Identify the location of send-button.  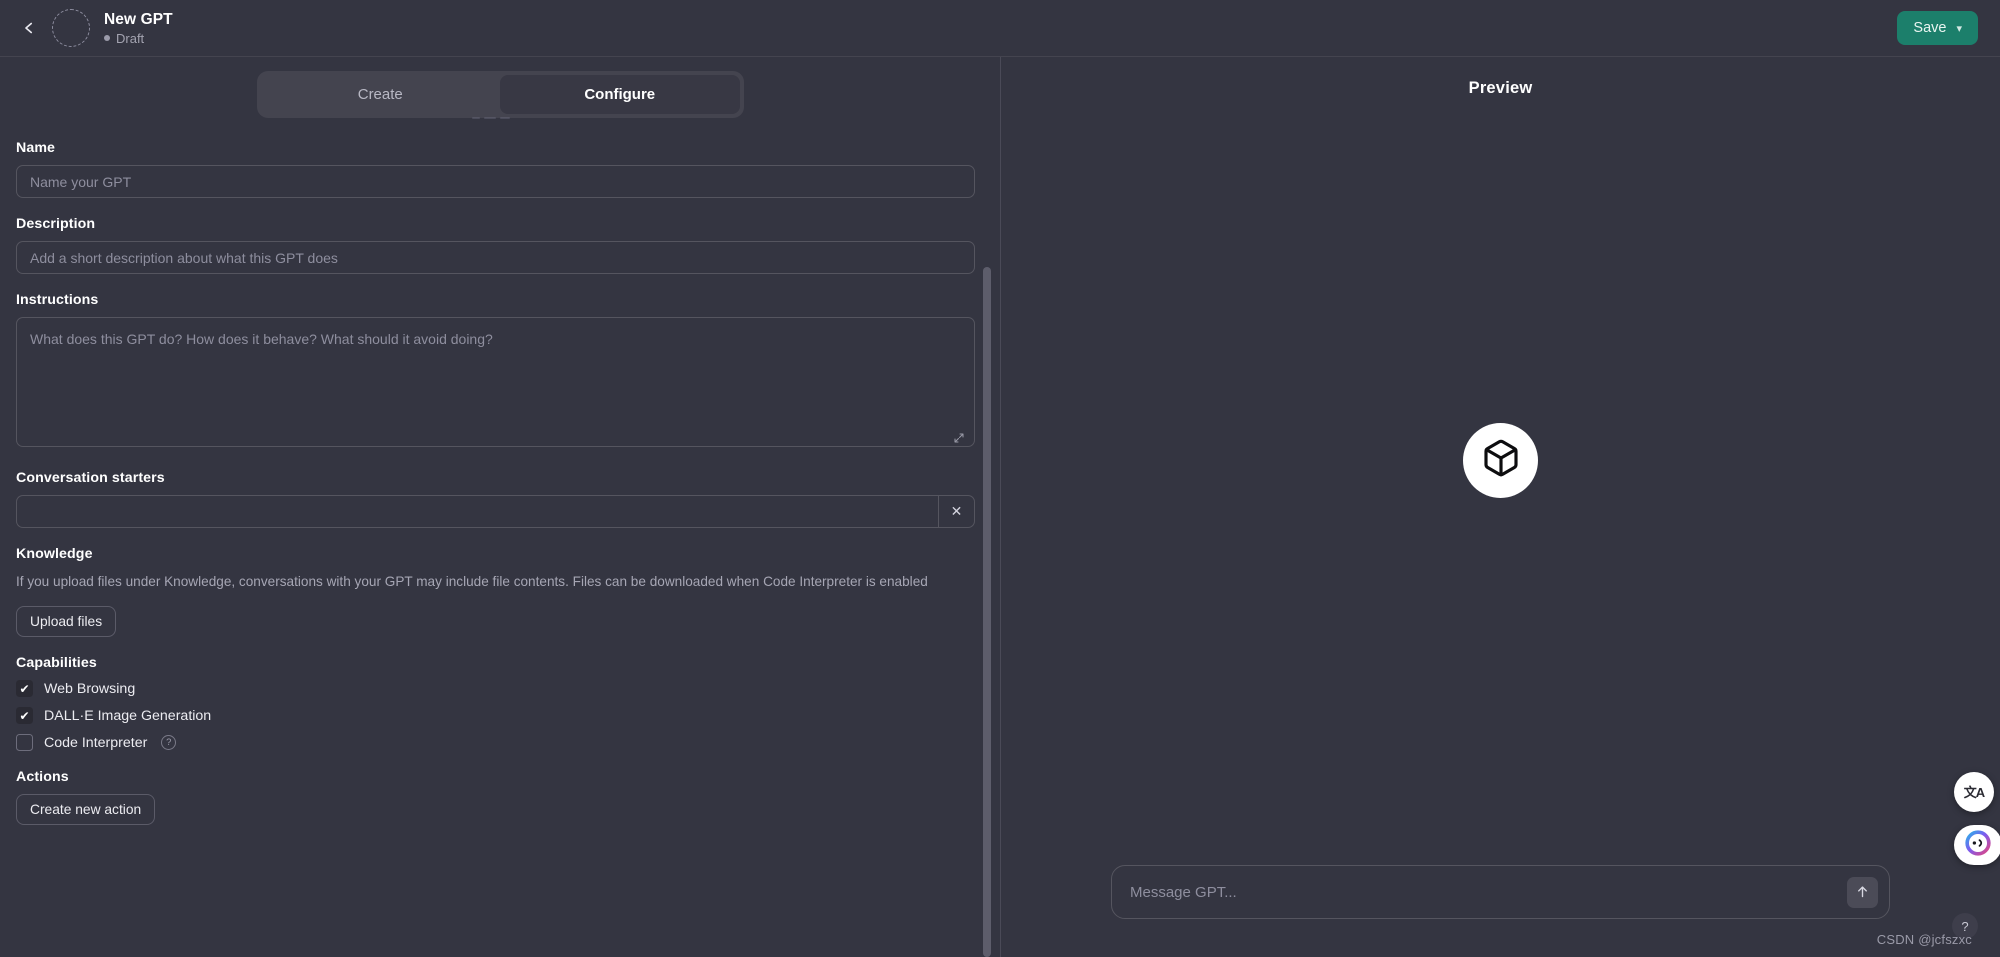
(1862, 892).